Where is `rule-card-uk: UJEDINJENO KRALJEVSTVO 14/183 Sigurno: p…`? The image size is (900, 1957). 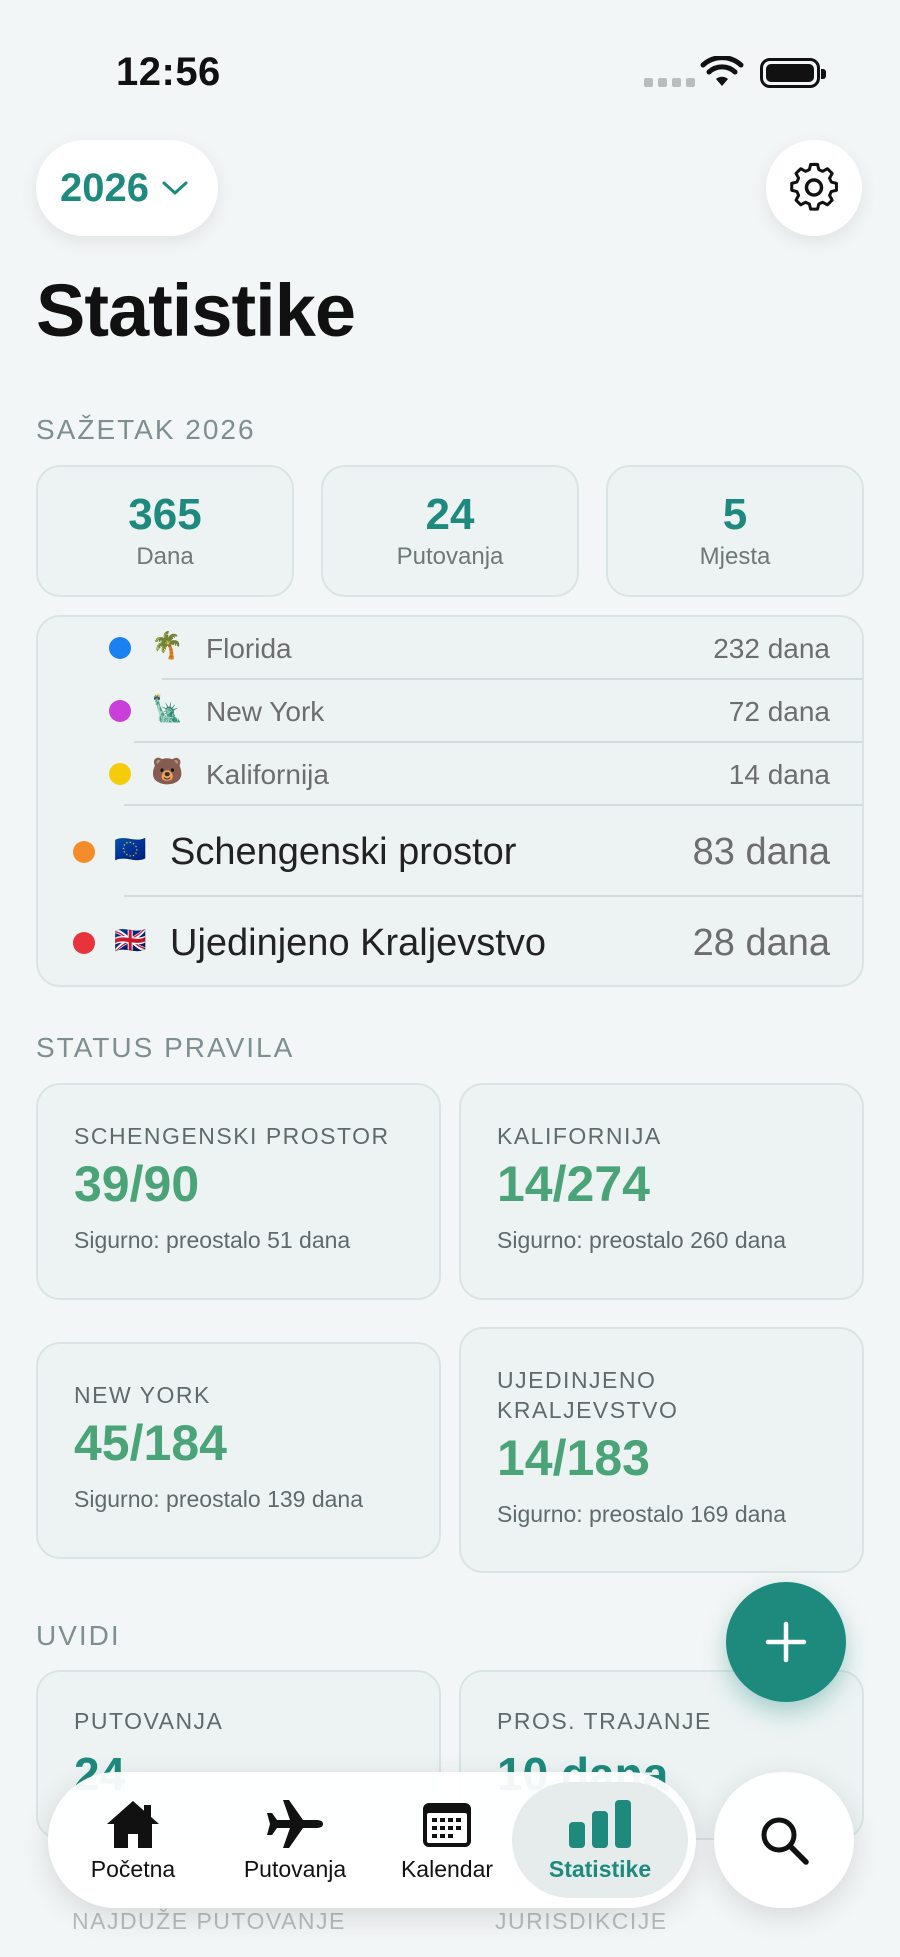
rule-card-uk: UJEDINJENO KRALJEVSTVO 14/183 Sigurno: p… is located at coordinates (661, 1450).